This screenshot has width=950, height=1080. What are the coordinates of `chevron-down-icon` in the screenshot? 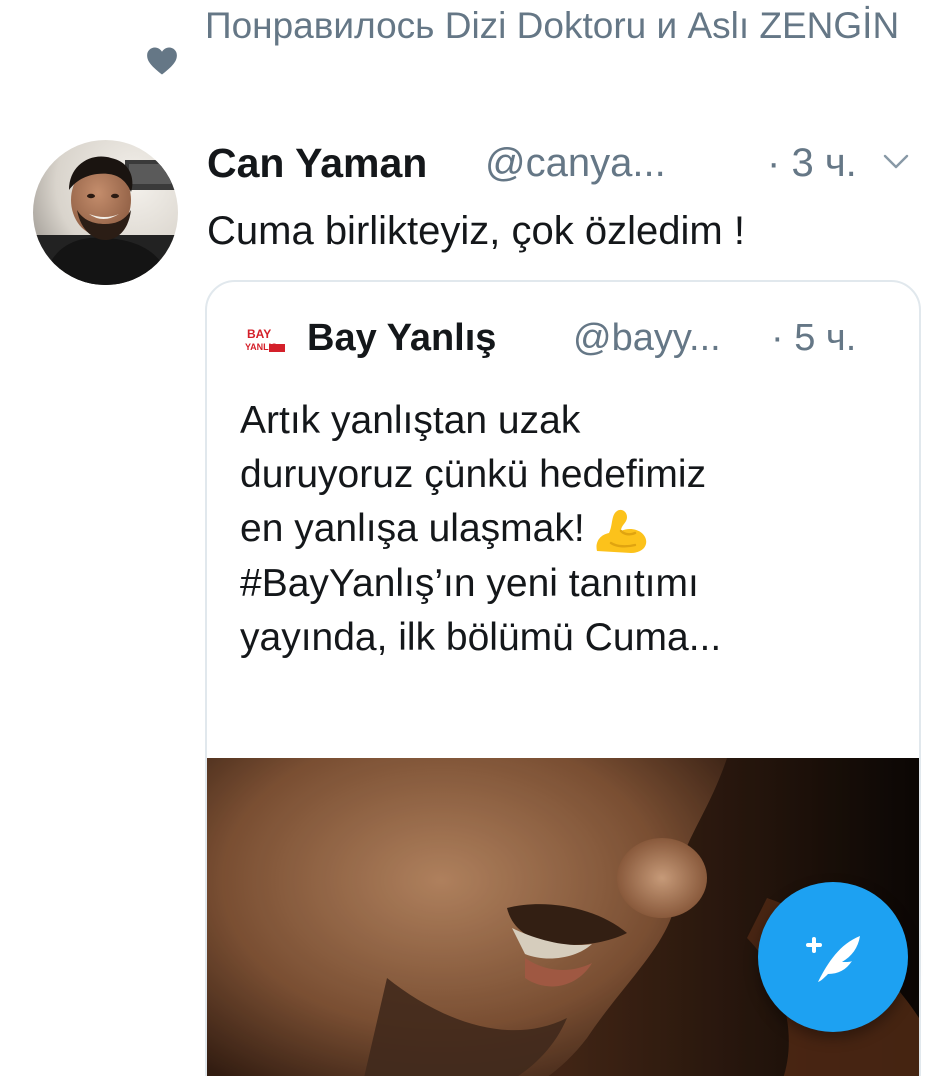 It's located at (896, 162).